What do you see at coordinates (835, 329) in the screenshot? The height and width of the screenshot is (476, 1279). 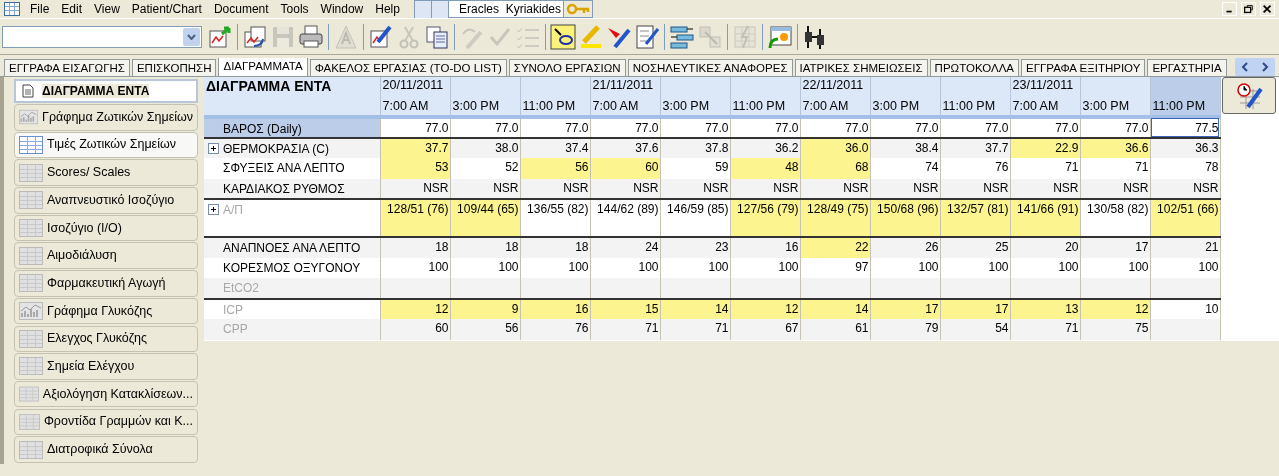 I see `table-cell: 61` at bounding box center [835, 329].